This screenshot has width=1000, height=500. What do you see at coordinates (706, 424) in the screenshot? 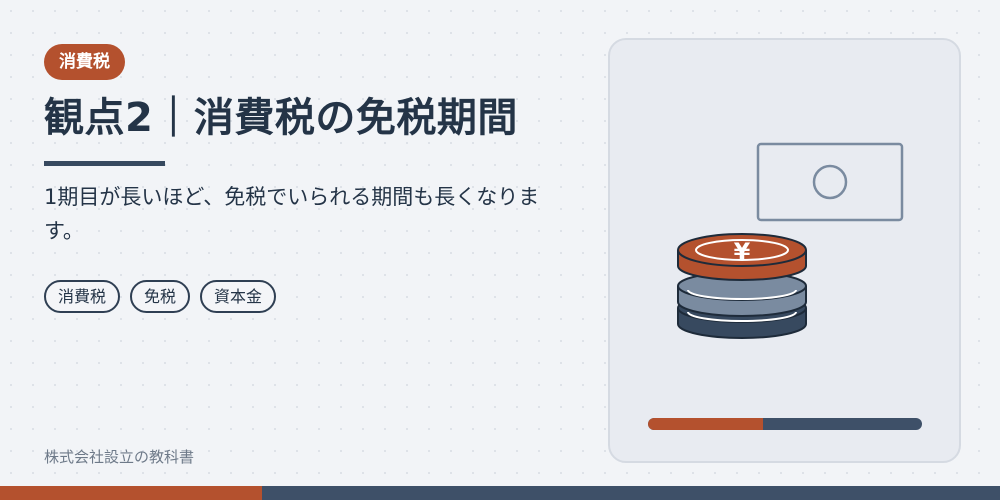
I see `progress-fill` at bounding box center [706, 424].